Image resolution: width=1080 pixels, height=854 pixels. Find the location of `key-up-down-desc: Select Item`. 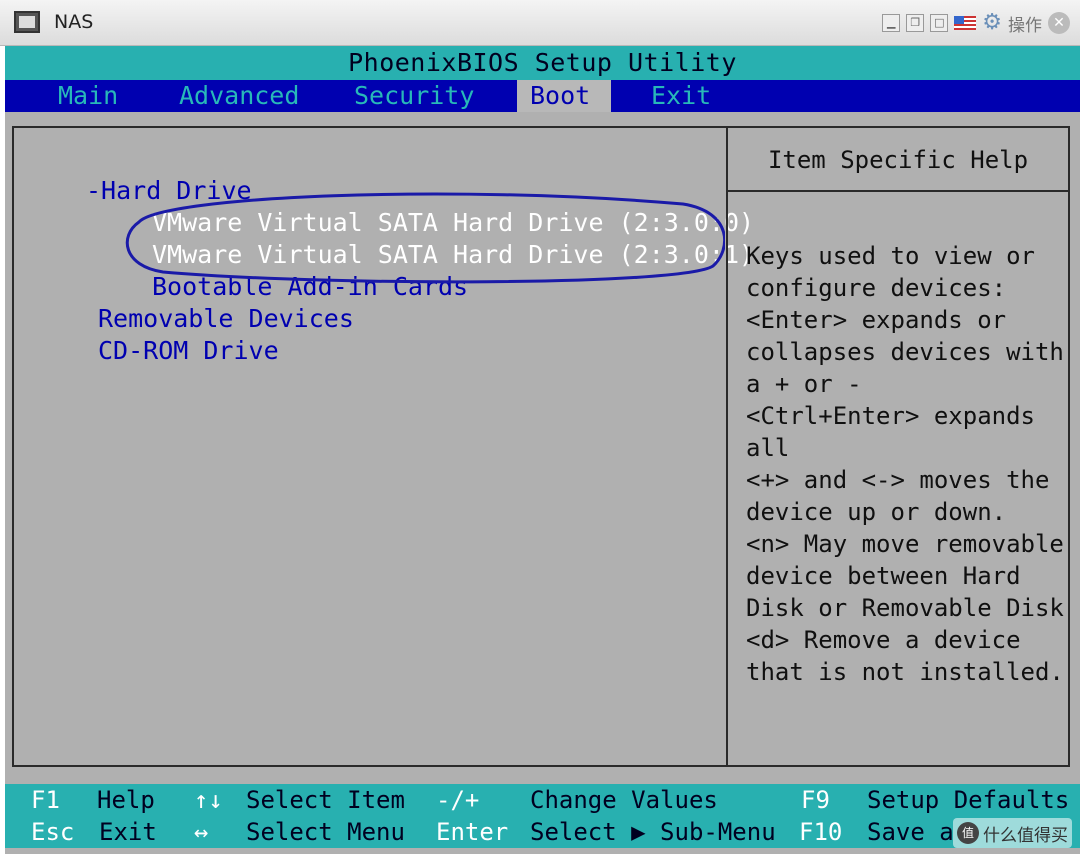

key-up-down-desc: Select Item is located at coordinates (325, 800).